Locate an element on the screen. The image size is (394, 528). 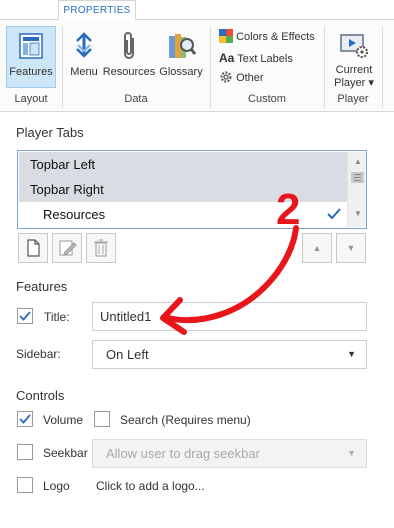
annotation-arrowhead is located at coordinates (173, 316).